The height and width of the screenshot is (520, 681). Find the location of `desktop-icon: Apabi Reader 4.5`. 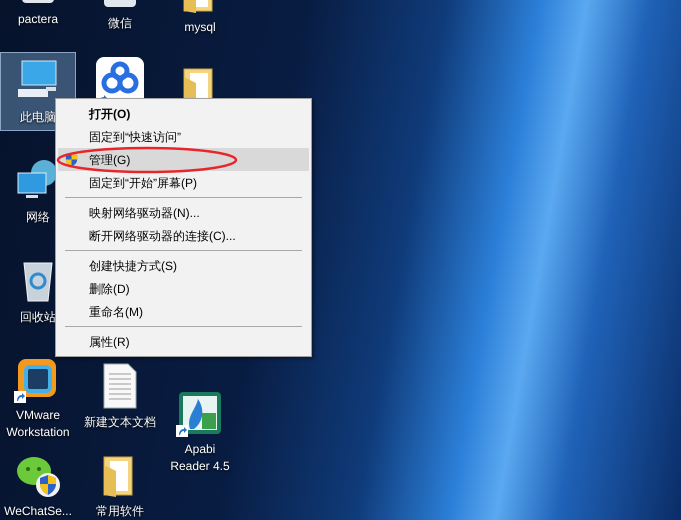

desktop-icon: Apabi Reader 4.5 is located at coordinates (200, 432).